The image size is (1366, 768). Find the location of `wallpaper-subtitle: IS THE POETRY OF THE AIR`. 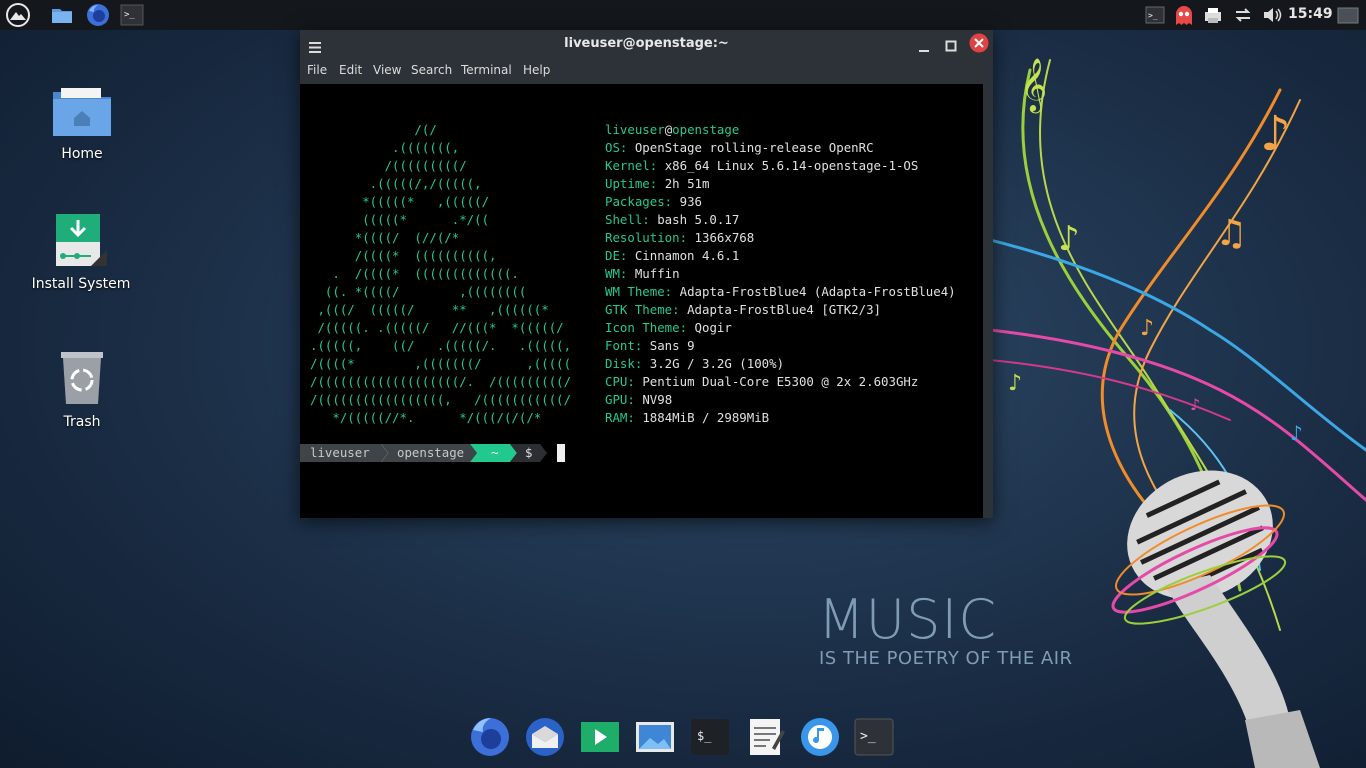

wallpaper-subtitle: IS THE POETRY OF THE AIR is located at coordinates (946, 658).